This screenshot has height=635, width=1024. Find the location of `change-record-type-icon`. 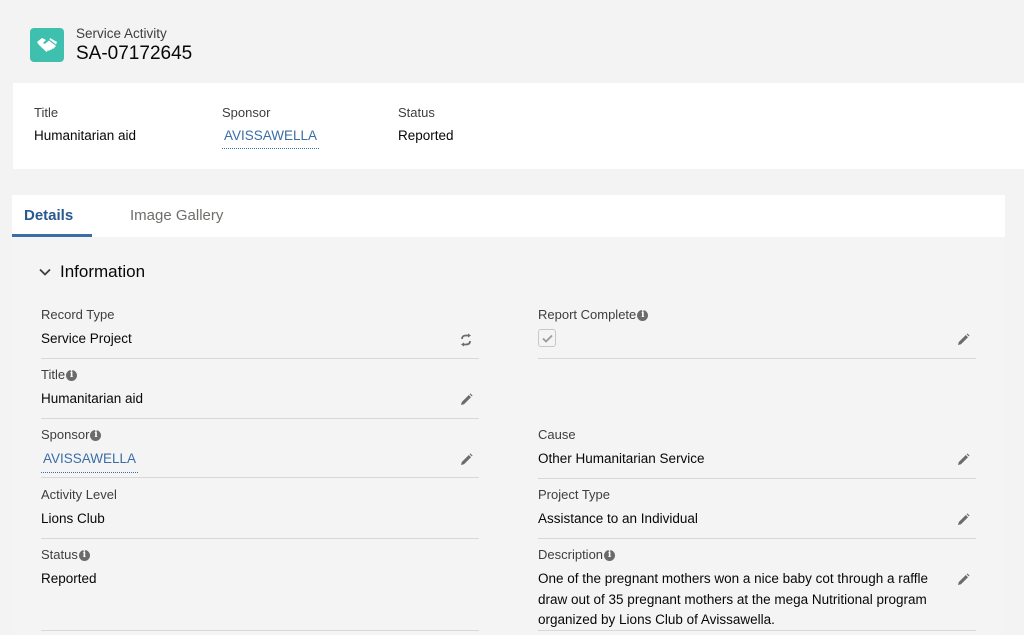

change-record-type-icon is located at coordinates (466, 340).